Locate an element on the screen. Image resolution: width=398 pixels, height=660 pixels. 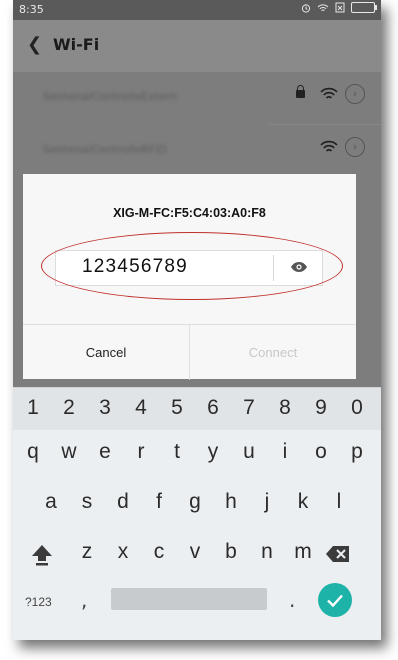
comma-key: , is located at coordinates (84, 600).